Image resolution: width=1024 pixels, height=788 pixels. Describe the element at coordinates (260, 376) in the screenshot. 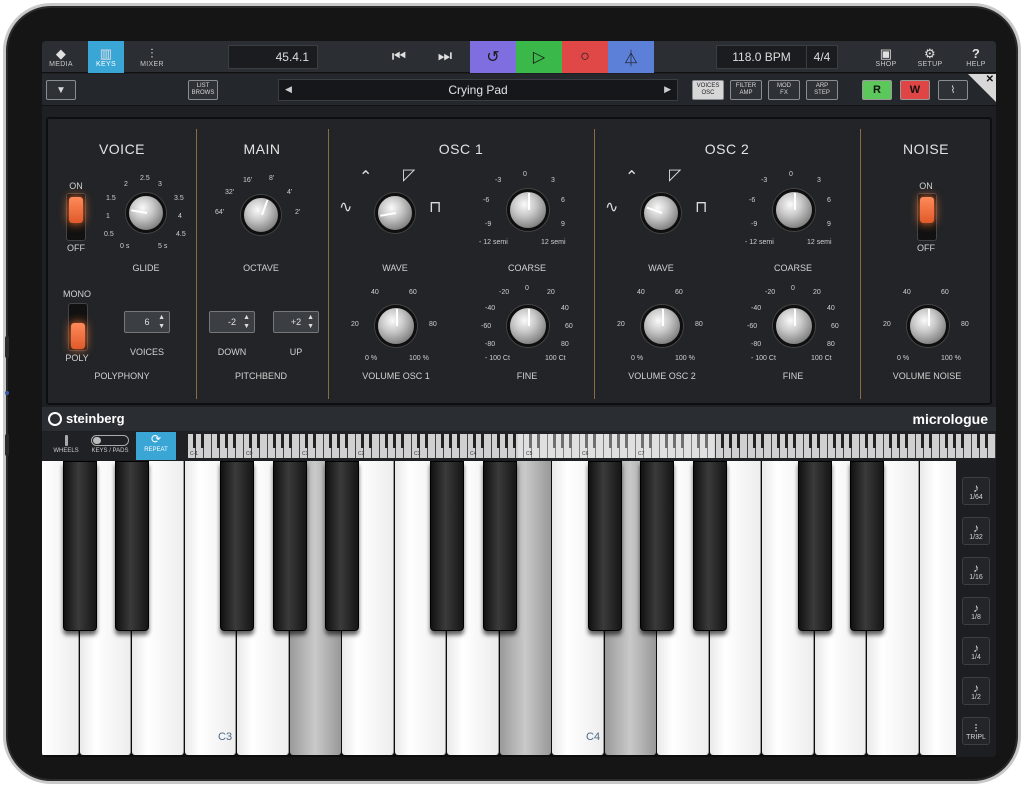

I see `pitchbend-label: PITCHBEND` at that location.